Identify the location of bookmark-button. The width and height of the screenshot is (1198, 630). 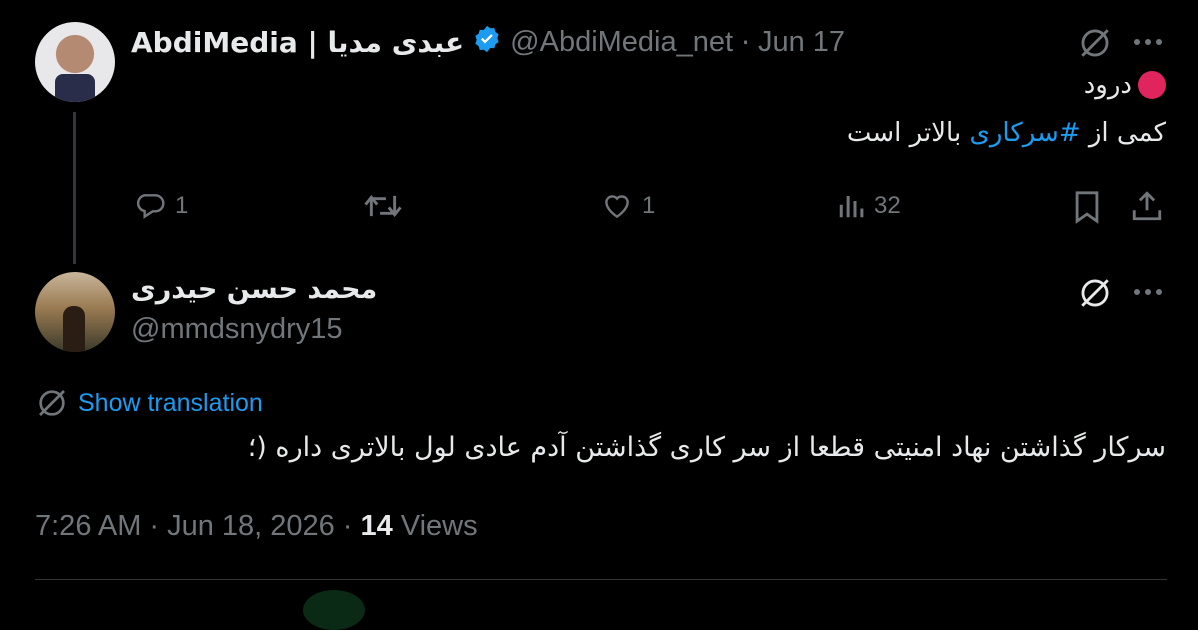
(1087, 207).